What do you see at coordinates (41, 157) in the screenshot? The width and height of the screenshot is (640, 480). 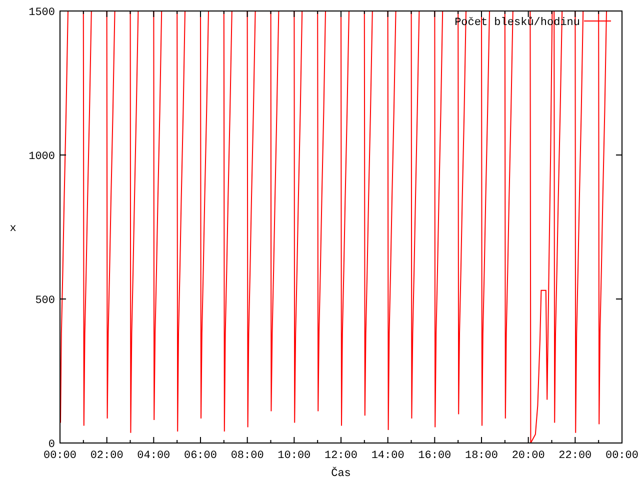 I see `axis-tick-label: 1000` at bounding box center [41, 157].